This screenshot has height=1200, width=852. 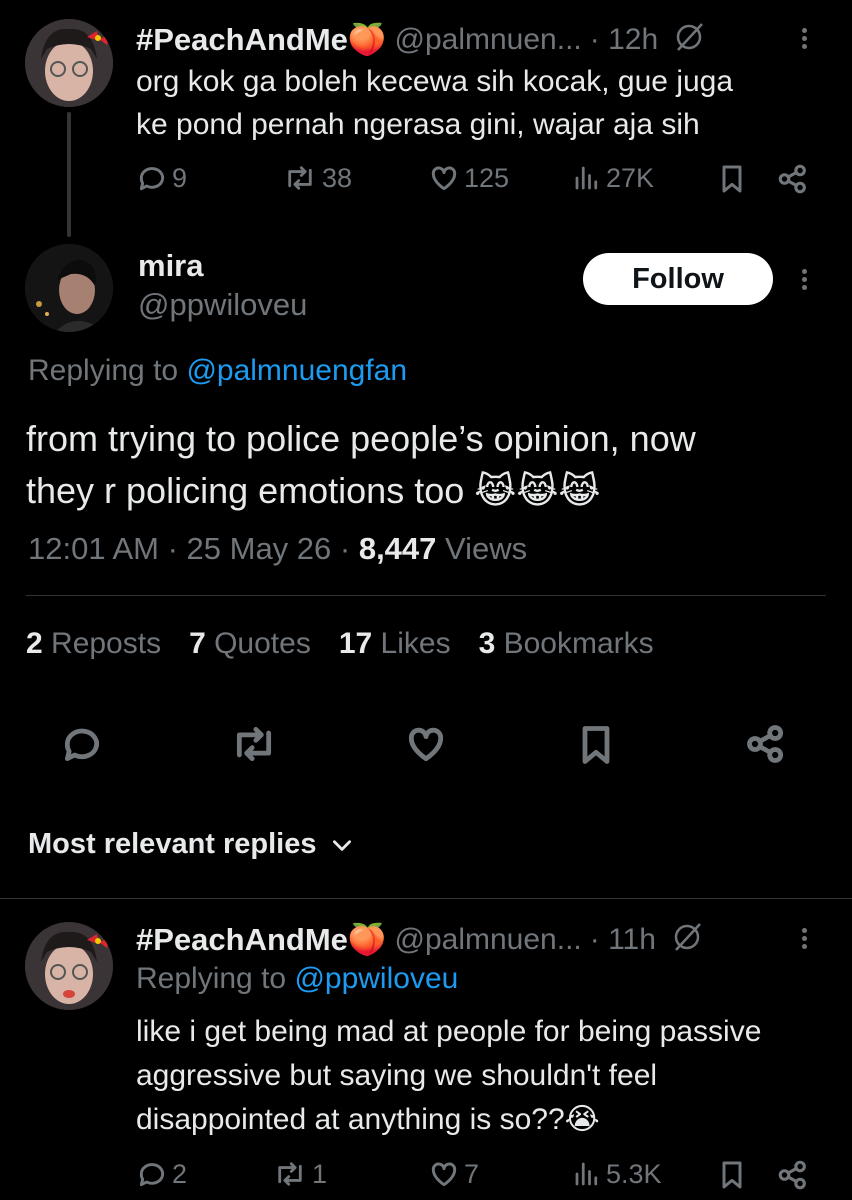 What do you see at coordinates (317, 178) in the screenshot?
I see `repost-button: 38` at bounding box center [317, 178].